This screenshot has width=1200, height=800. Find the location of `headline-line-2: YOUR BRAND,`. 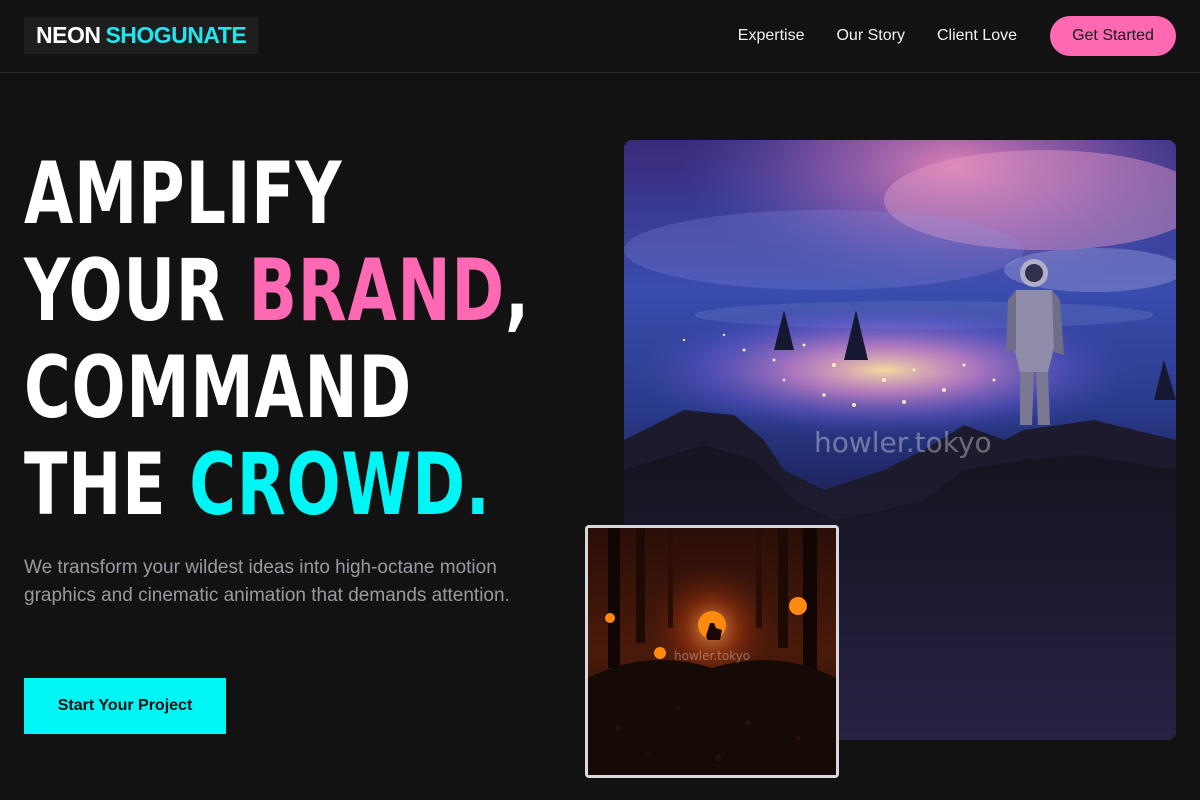

headline-line-2: YOUR BRAND, is located at coordinates (276, 291).